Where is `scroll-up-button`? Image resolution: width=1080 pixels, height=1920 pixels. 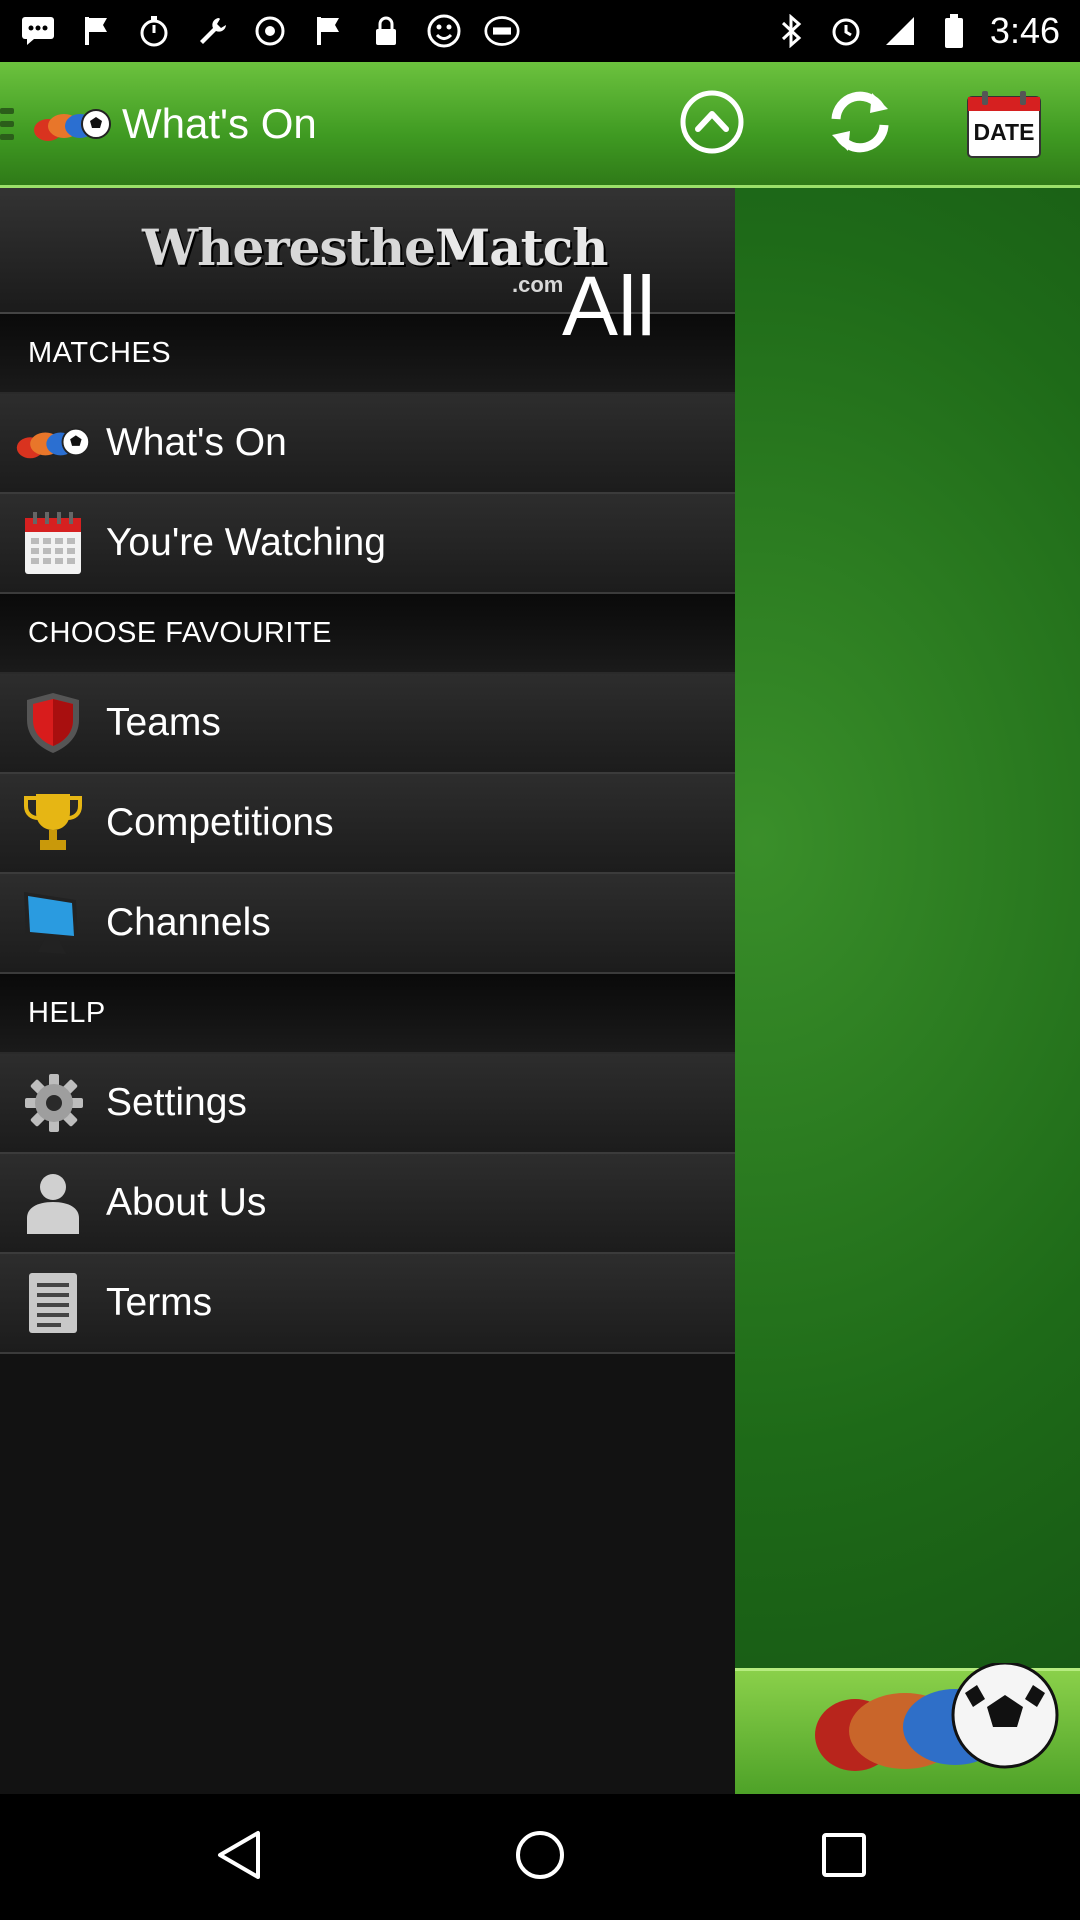
scroll-up-button is located at coordinates (712, 124).